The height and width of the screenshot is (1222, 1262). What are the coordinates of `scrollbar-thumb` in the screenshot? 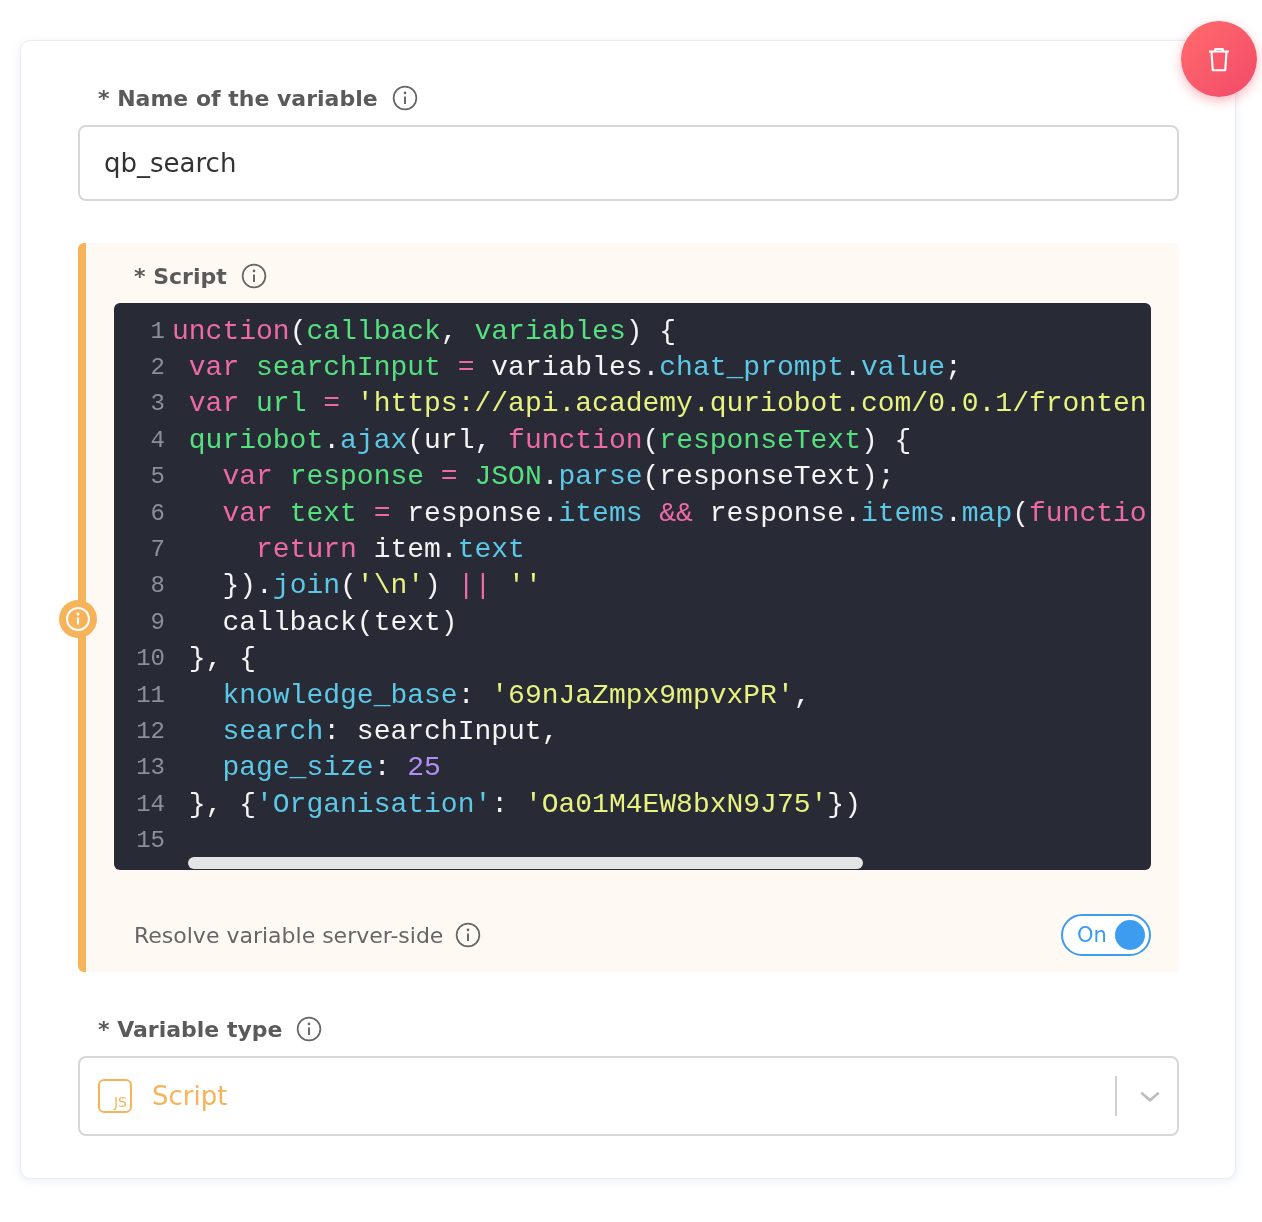 It's located at (525, 863).